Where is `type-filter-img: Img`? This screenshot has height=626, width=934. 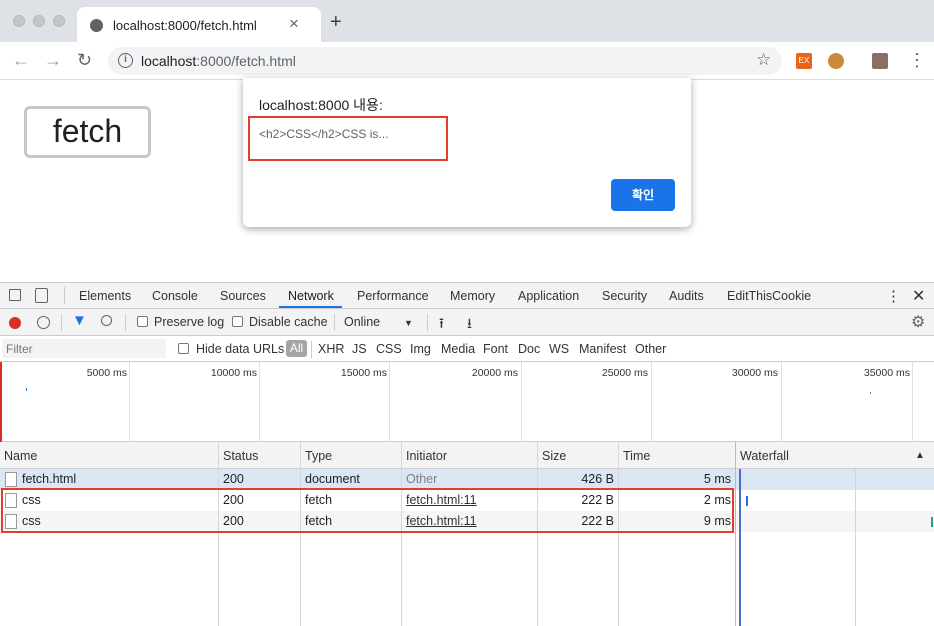 type-filter-img: Img is located at coordinates (420, 349).